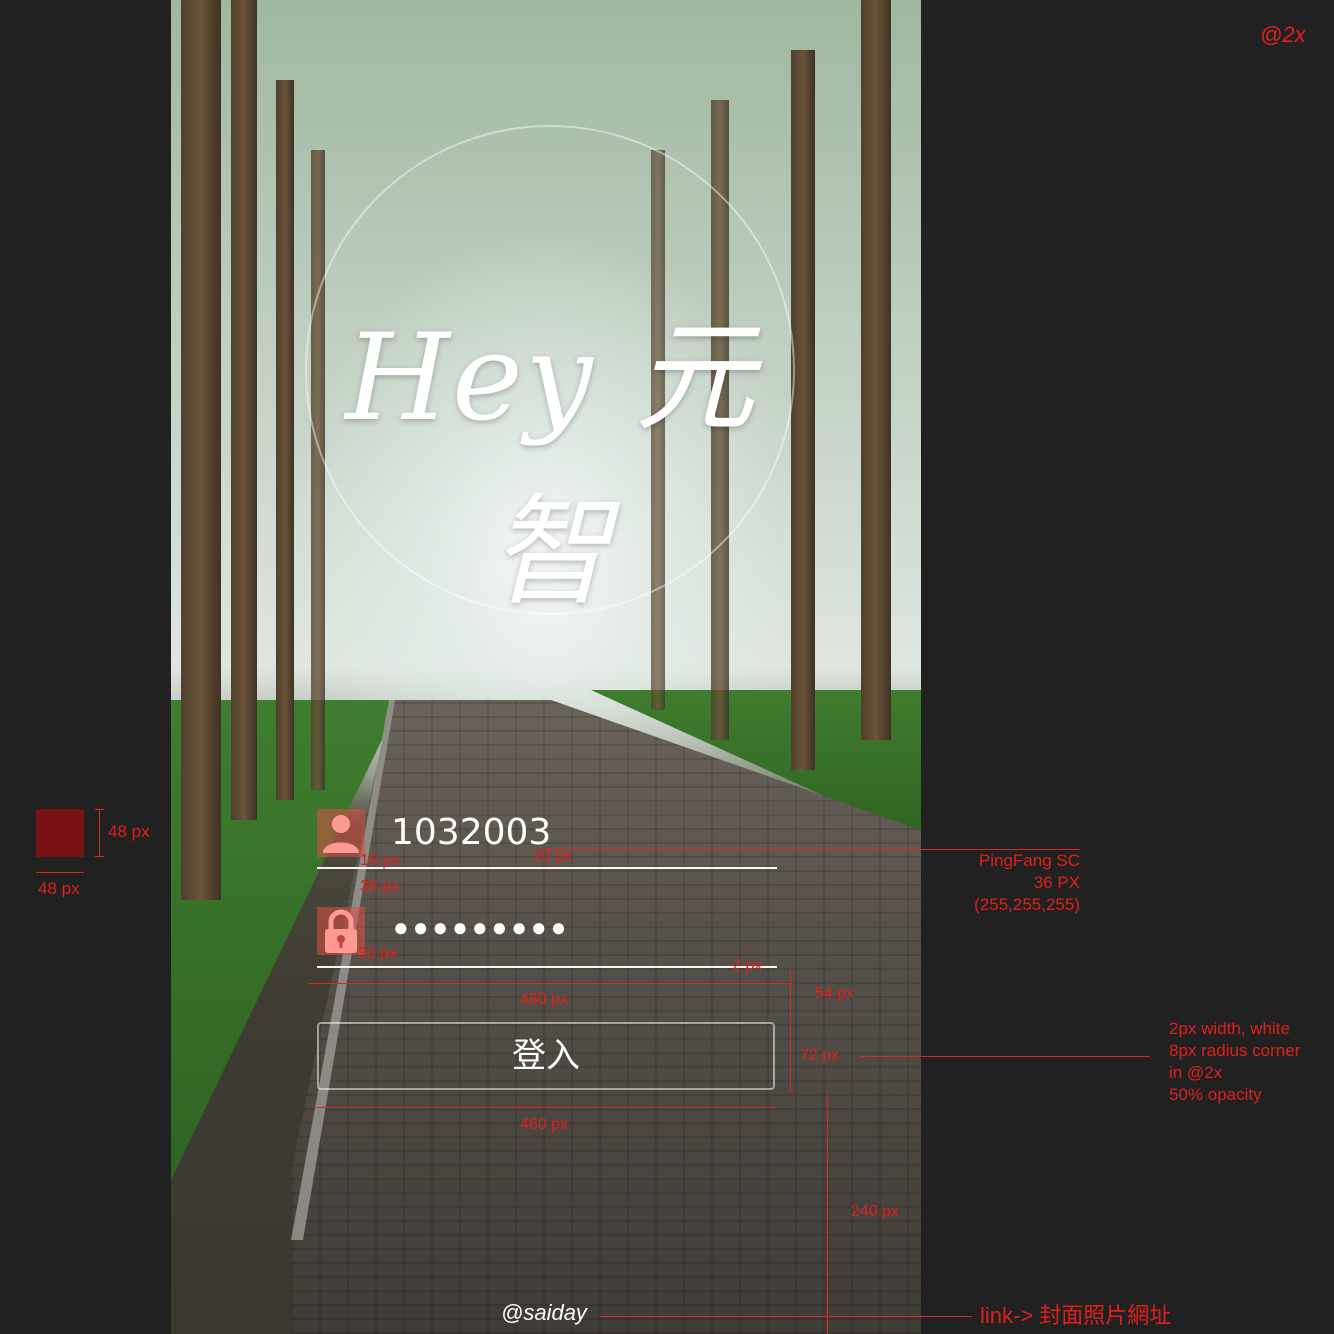  Describe the element at coordinates (99, 856) in the screenshot. I see `height-bracket-bottom` at that location.